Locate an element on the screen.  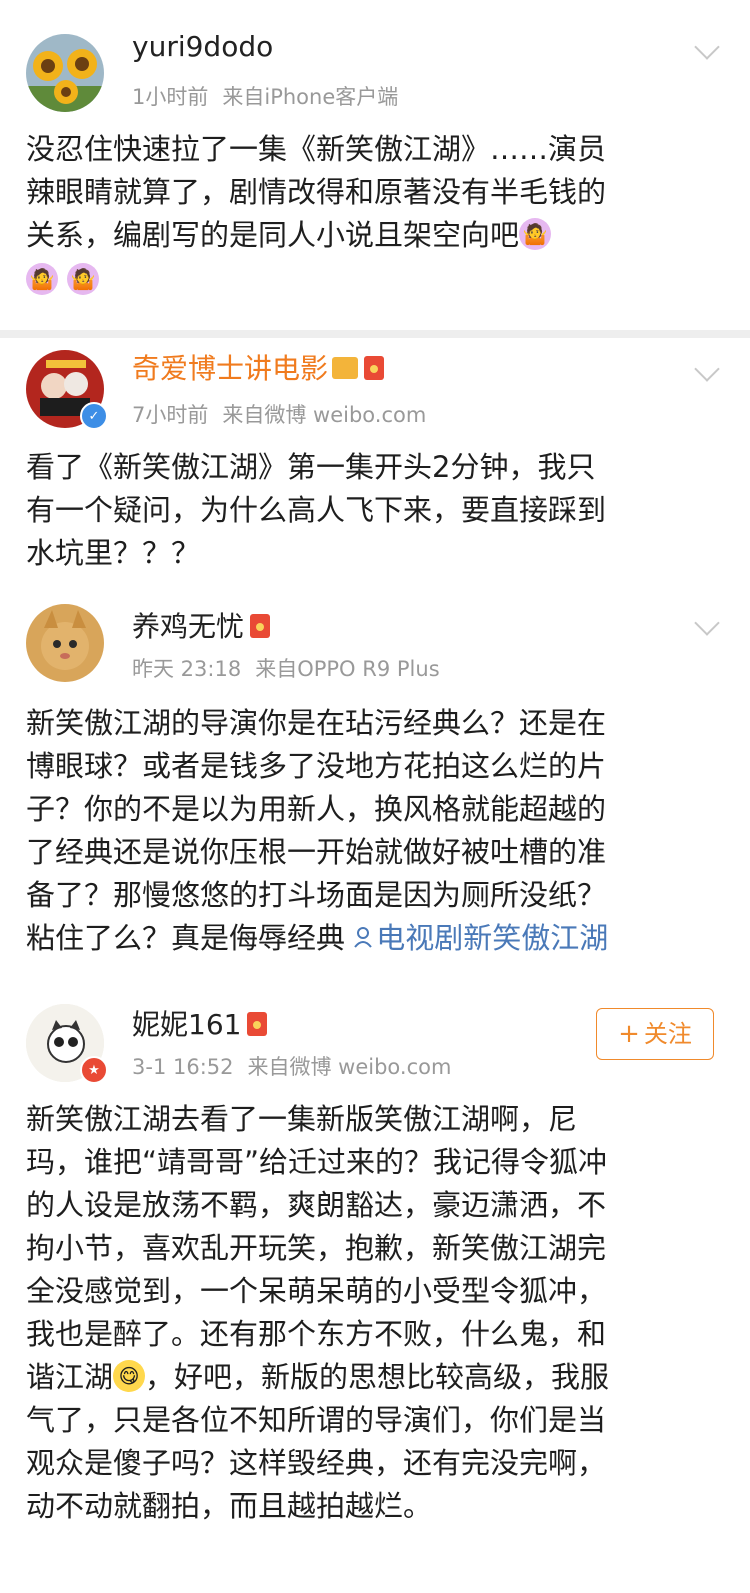
text-line: 没忍住快速拉了一集《新笑傲江湖》……演员 is located at coordinates (316, 149).